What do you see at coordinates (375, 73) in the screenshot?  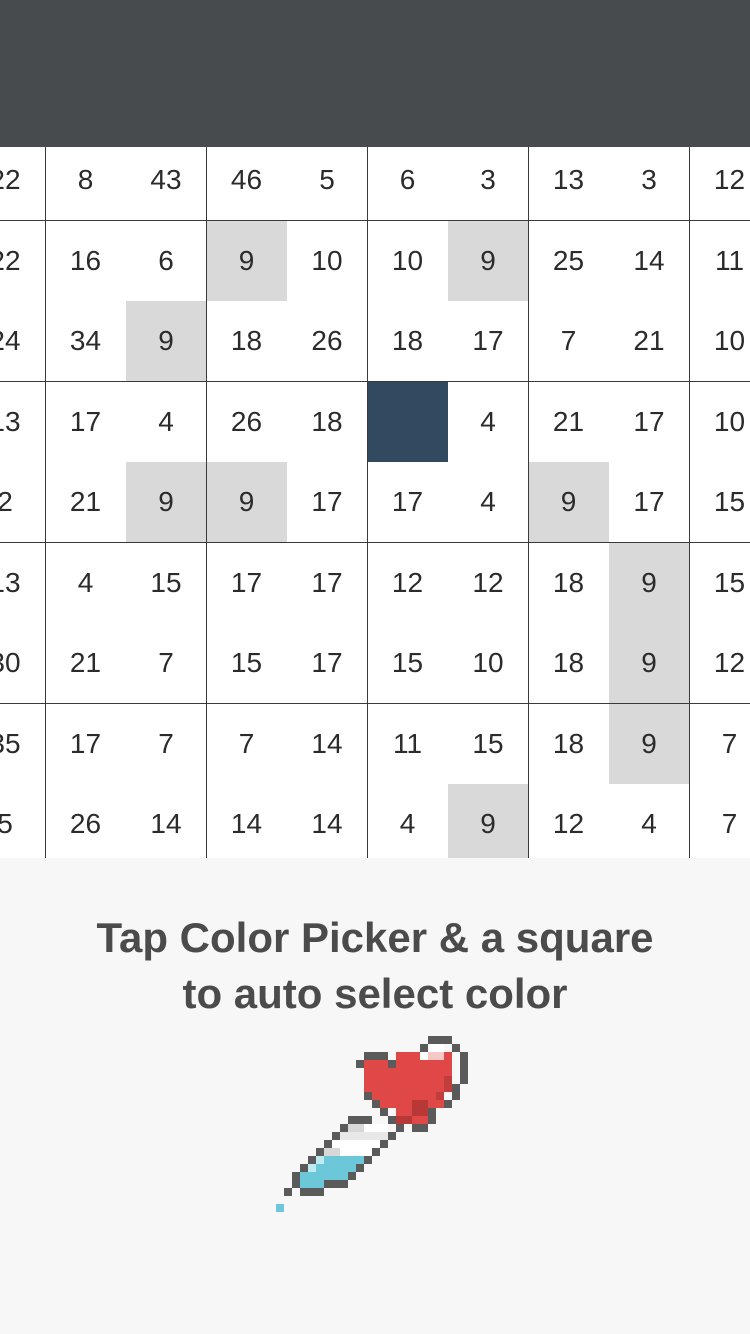 I see `top-bar` at bounding box center [375, 73].